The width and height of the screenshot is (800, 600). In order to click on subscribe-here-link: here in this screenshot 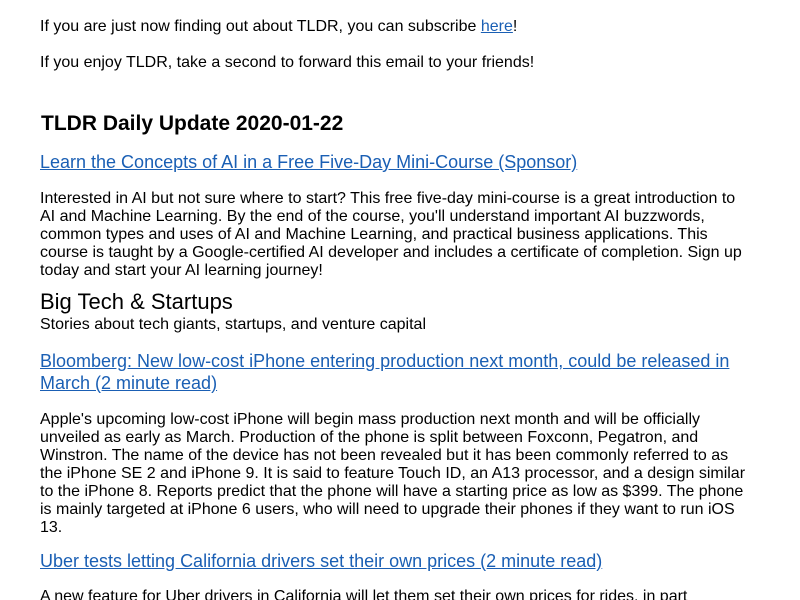, I will do `click(497, 26)`.